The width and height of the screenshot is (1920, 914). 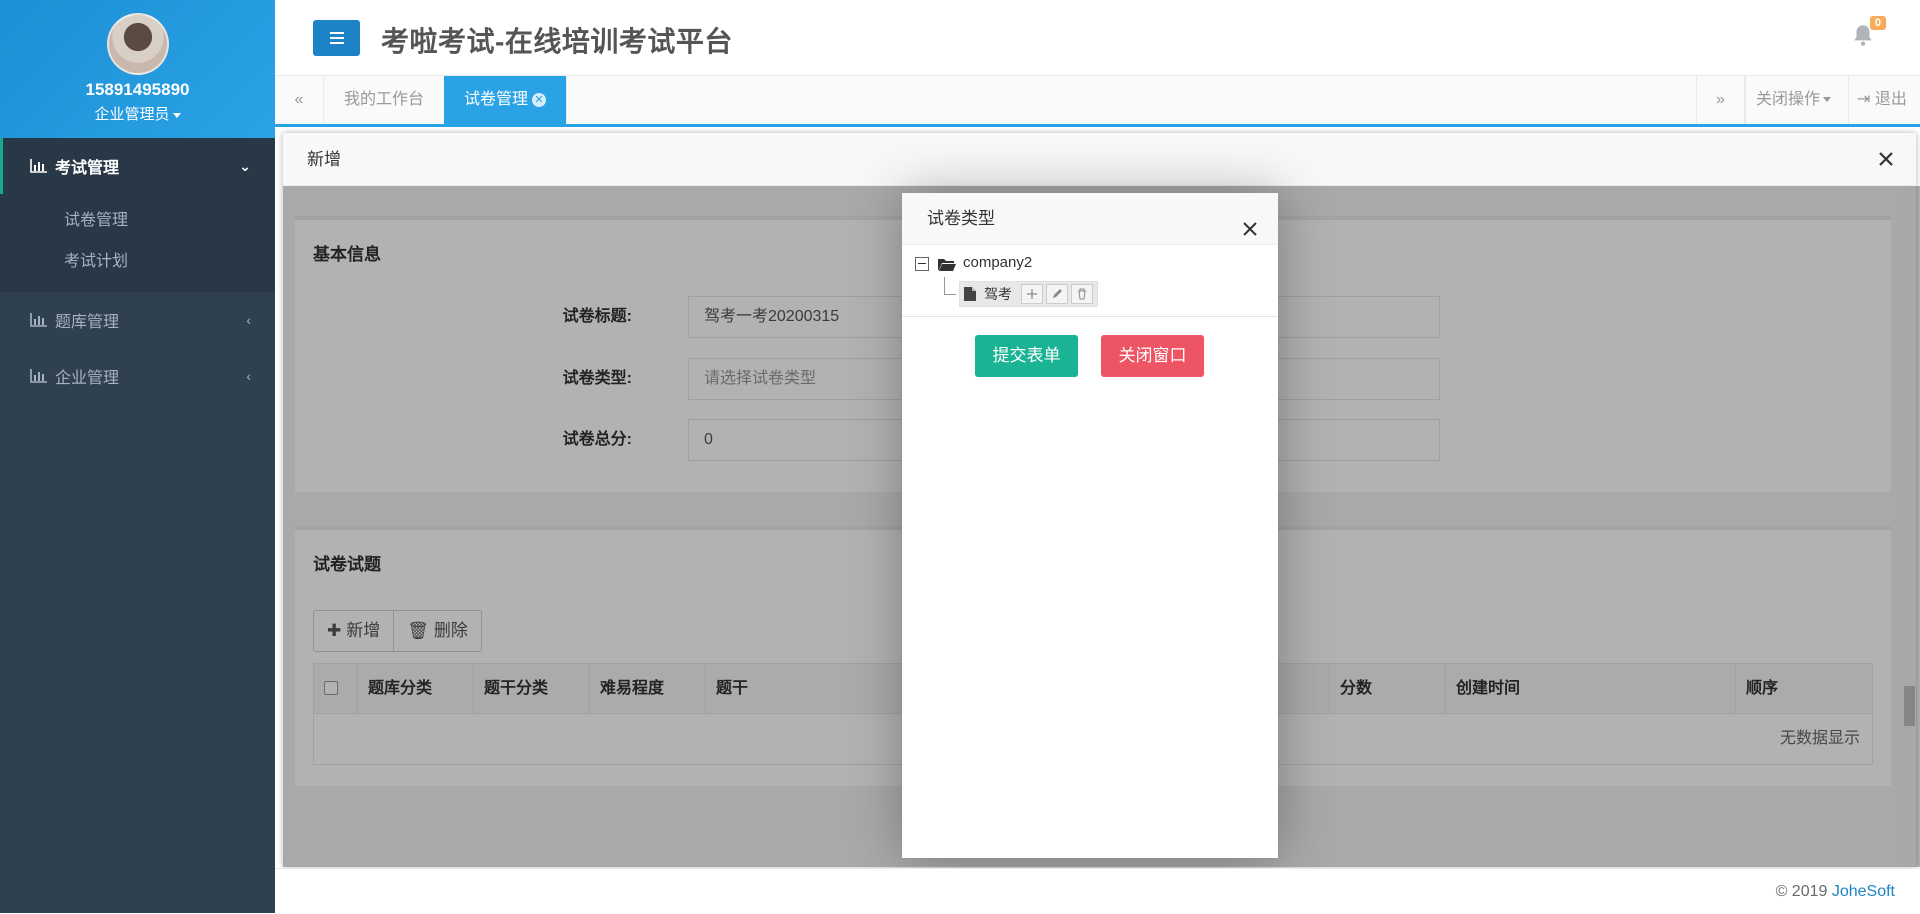 I want to click on logout-button: ⇥ 退出, so click(x=1881, y=100).